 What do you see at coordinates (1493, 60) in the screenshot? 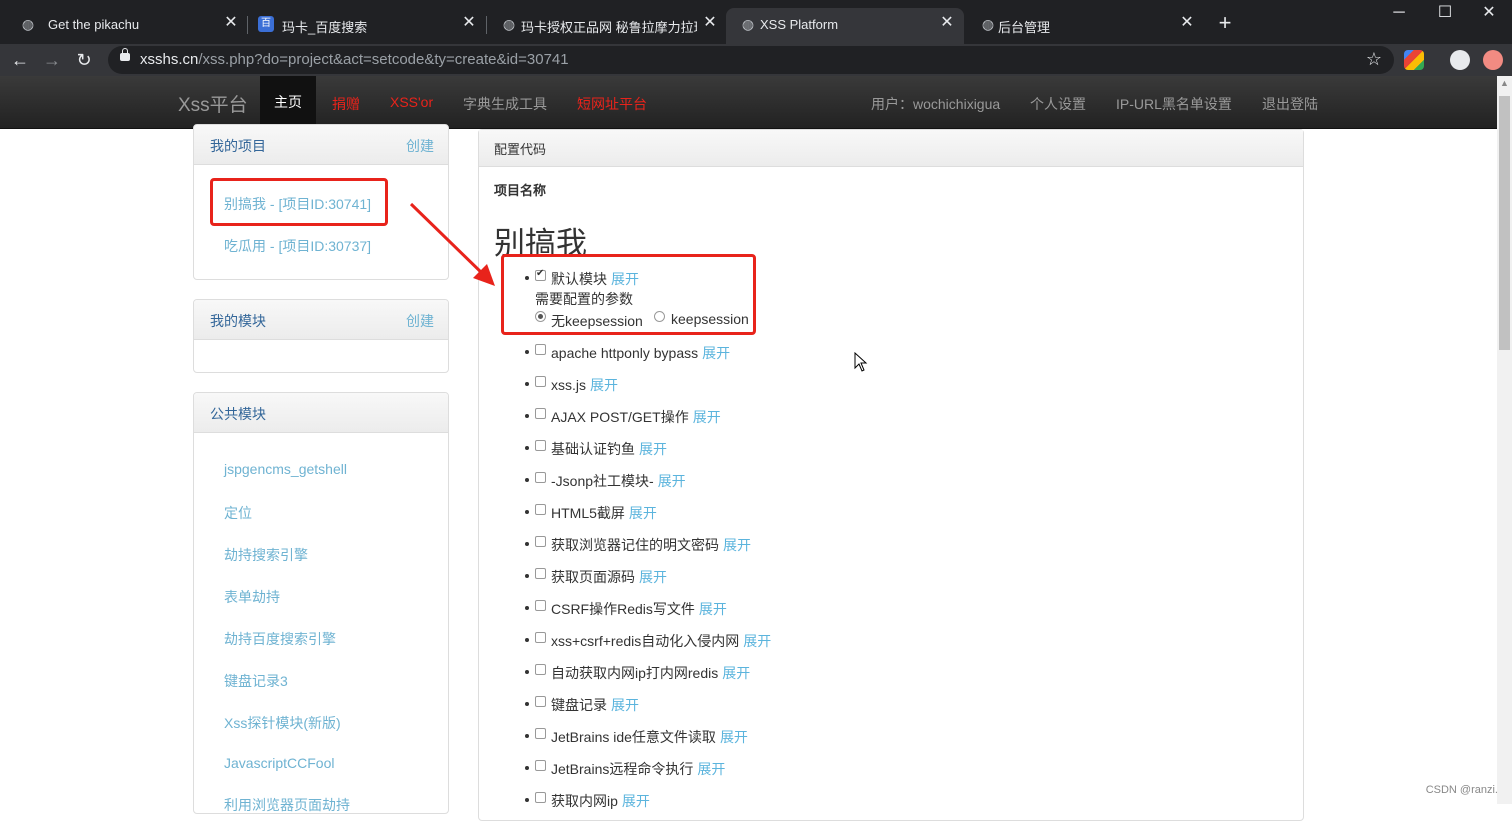
I see `update-icon` at bounding box center [1493, 60].